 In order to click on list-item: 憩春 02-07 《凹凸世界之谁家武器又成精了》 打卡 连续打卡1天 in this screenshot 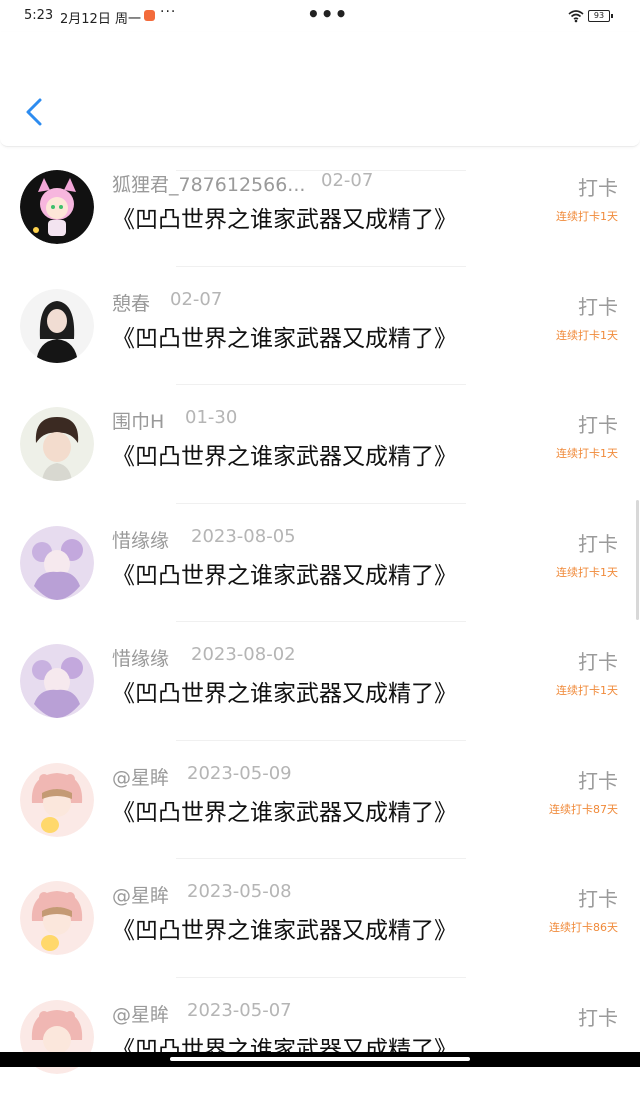, I will do `click(320, 326)`.